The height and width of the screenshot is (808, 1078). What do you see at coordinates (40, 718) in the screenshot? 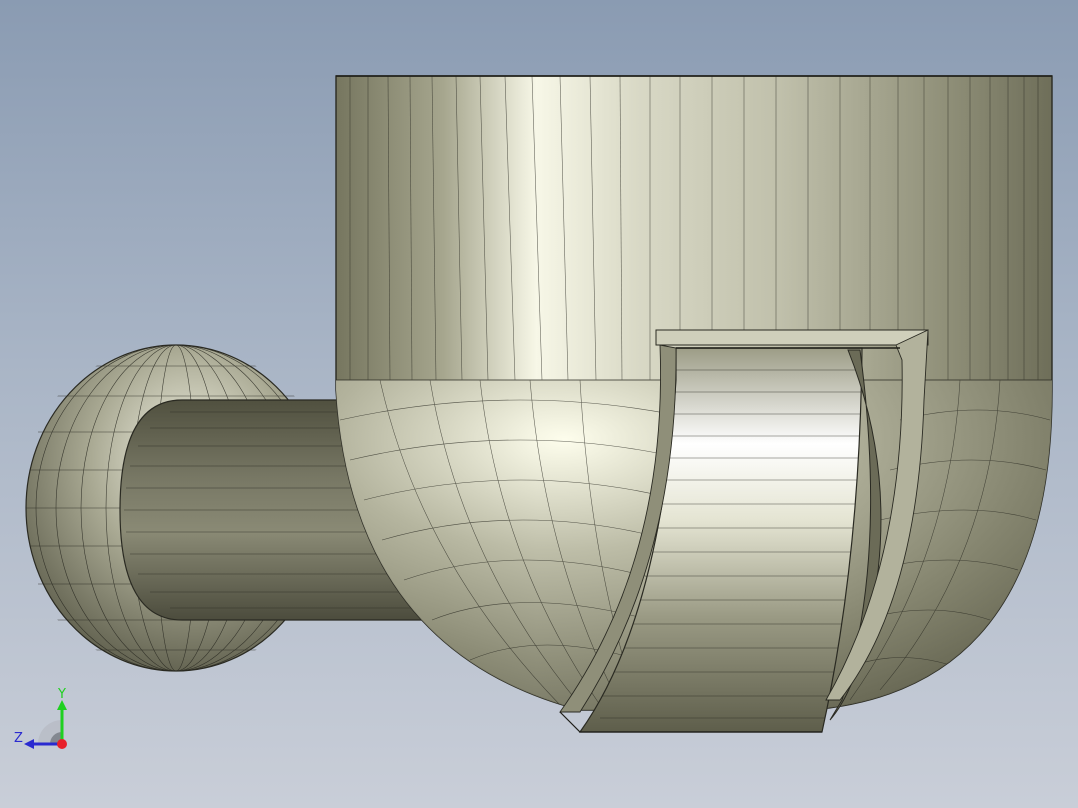
I see `reference-triad: Y Z` at bounding box center [40, 718].